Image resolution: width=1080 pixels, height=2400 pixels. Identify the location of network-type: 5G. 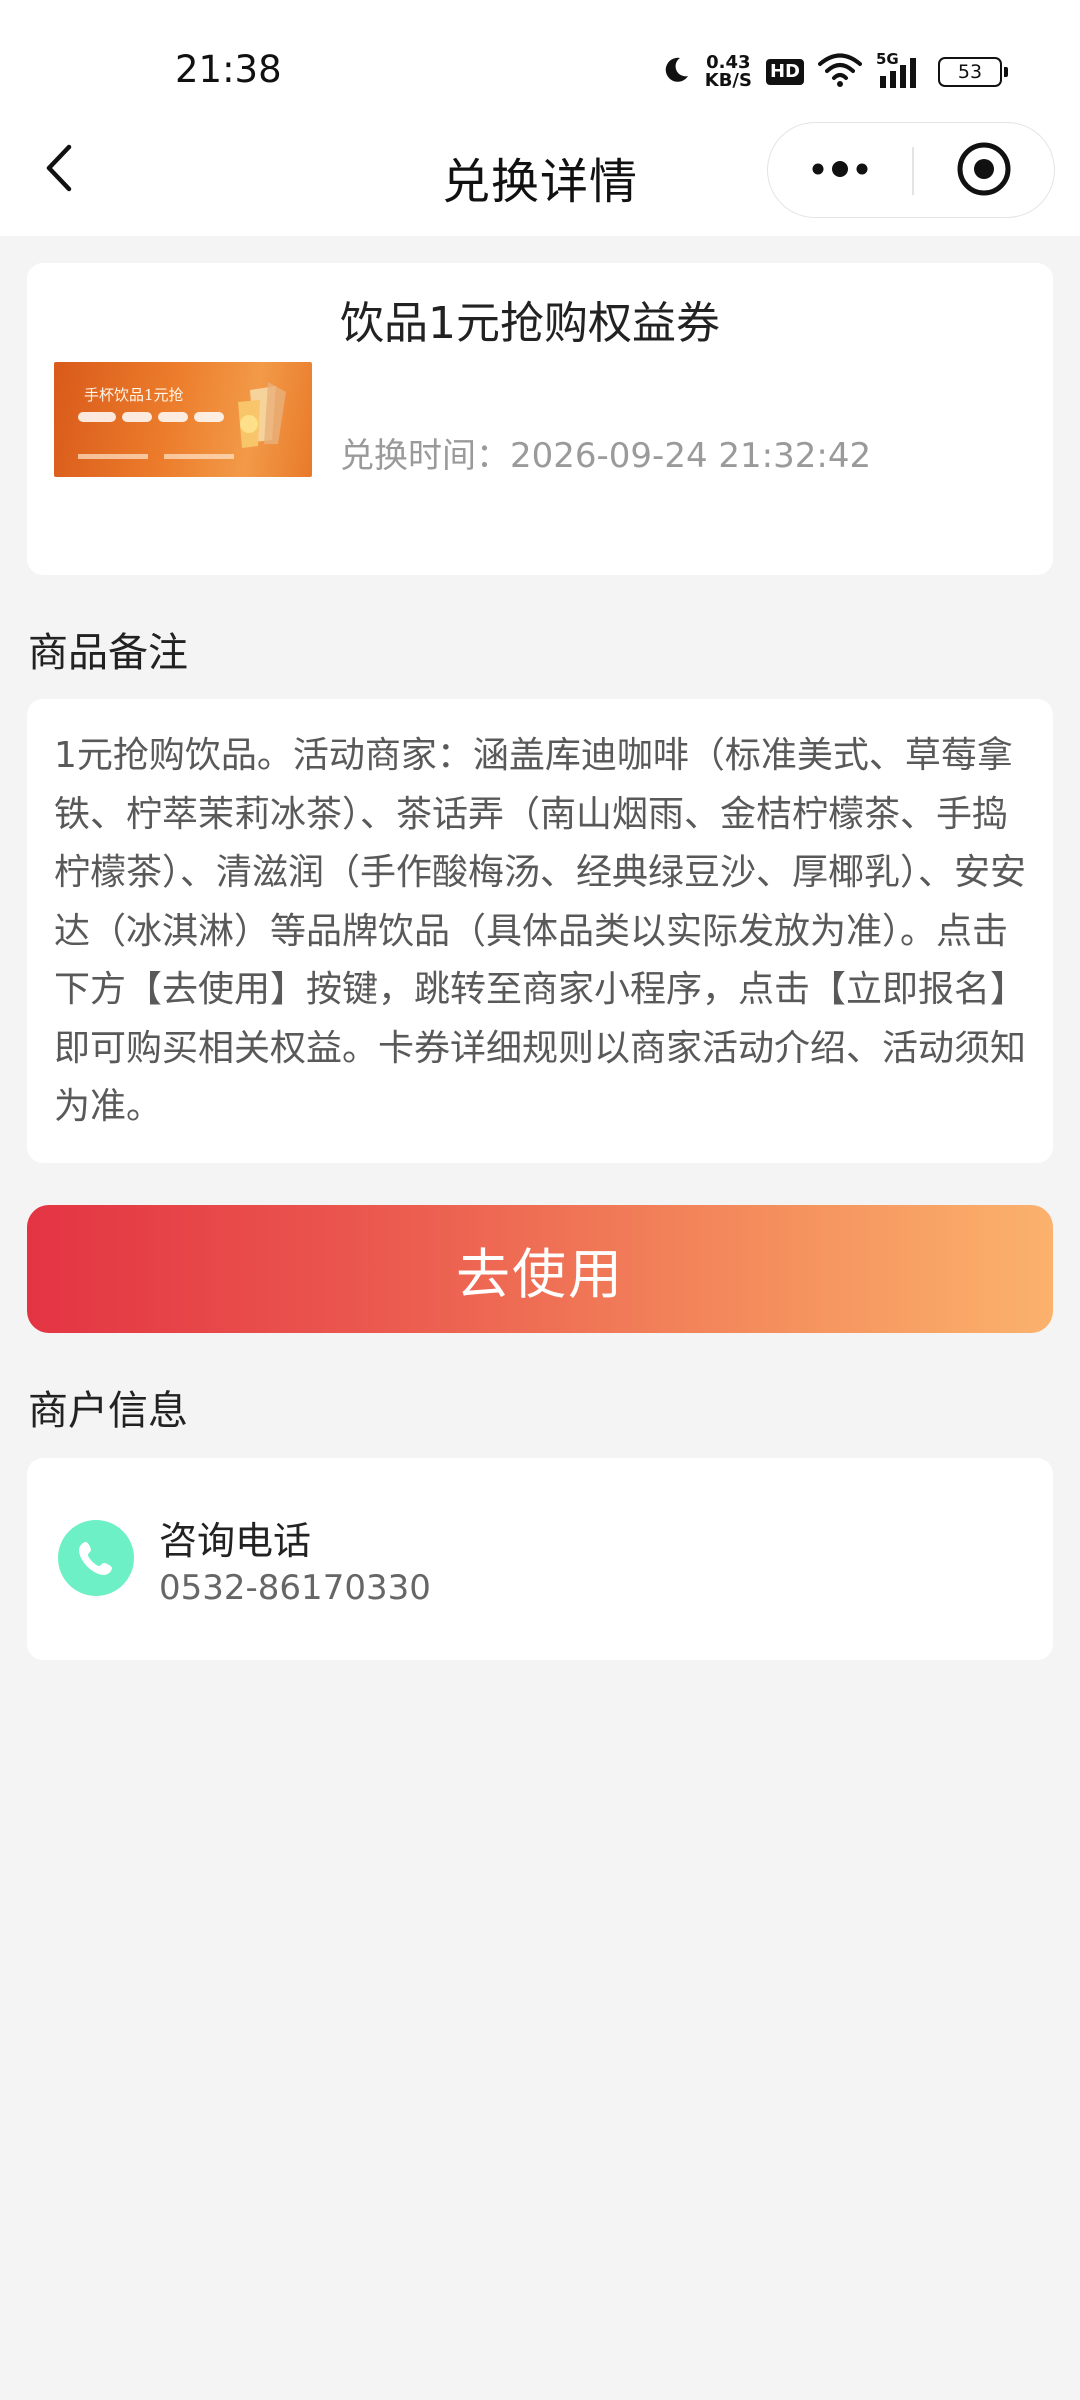
(887, 59).